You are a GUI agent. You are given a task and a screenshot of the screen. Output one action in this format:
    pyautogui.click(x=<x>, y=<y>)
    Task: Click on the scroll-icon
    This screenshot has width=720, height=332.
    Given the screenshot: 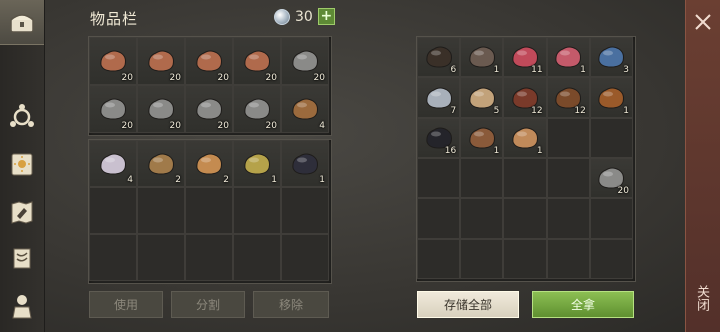 What is the action you would take?
    pyautogui.click(x=22, y=258)
    